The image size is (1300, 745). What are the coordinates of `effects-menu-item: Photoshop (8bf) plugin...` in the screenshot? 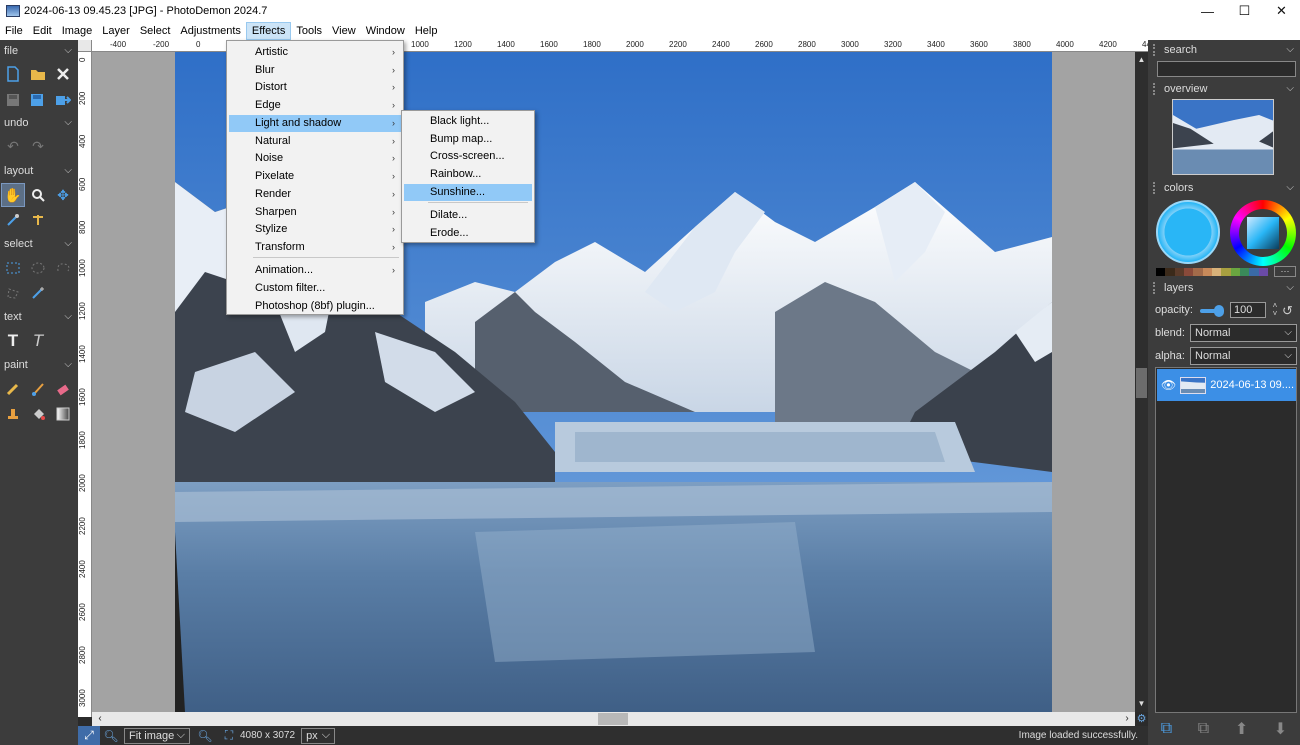 It's located at (315, 306).